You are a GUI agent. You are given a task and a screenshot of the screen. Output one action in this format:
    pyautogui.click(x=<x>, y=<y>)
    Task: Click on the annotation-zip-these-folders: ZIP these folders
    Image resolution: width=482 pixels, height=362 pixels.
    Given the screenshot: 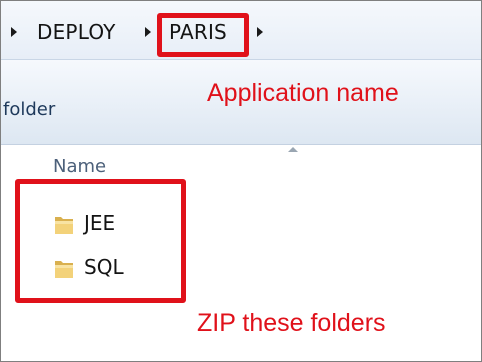 What is the action you would take?
    pyautogui.click(x=291, y=323)
    